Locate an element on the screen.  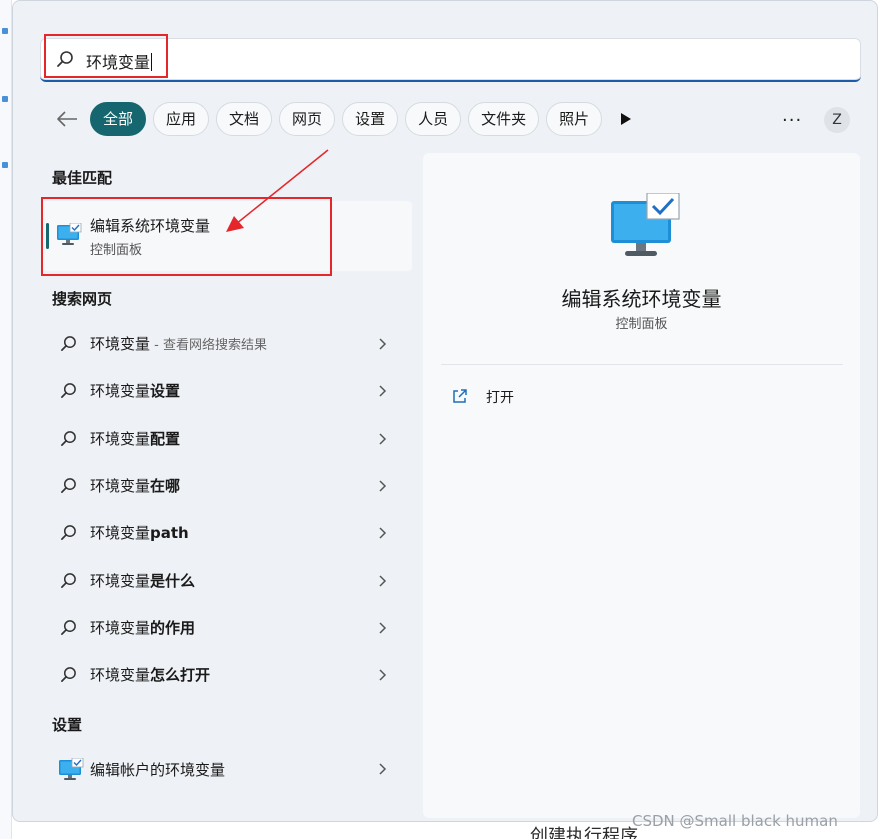
web-result-label: 环境变量的作用 is located at coordinates (142, 627).